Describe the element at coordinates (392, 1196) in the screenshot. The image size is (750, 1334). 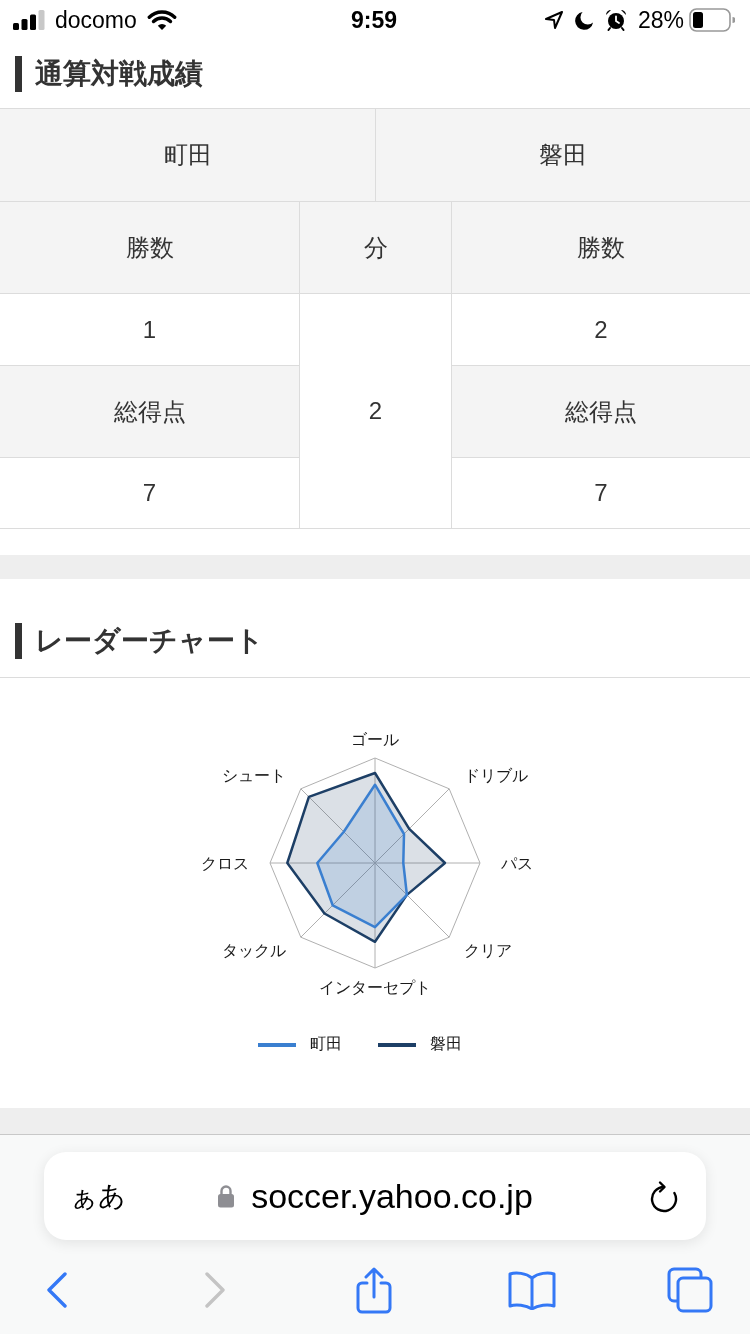
I see `url-text: soccer.yahoo.co.jp` at that location.